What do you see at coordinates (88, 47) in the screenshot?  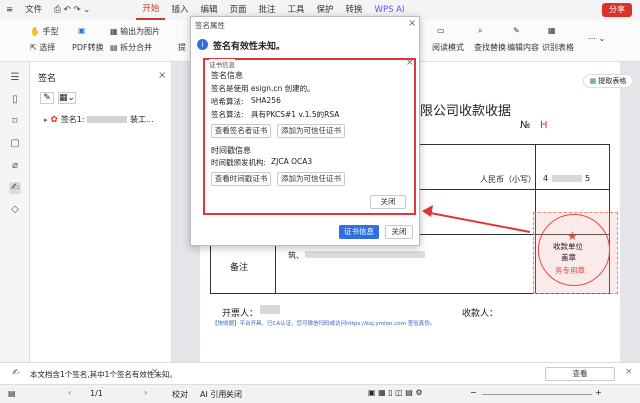 I see `pdf-convert-button: PDF转换` at bounding box center [88, 47].